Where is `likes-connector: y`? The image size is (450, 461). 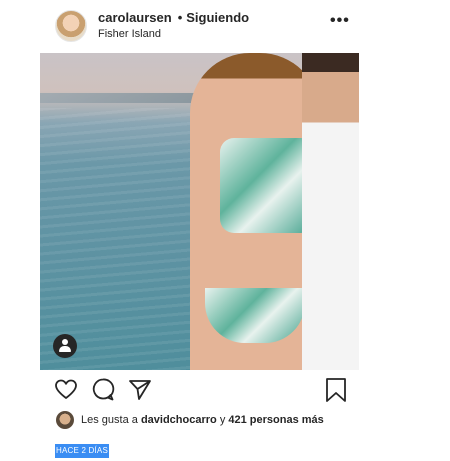 likes-connector: y is located at coordinates (222, 420).